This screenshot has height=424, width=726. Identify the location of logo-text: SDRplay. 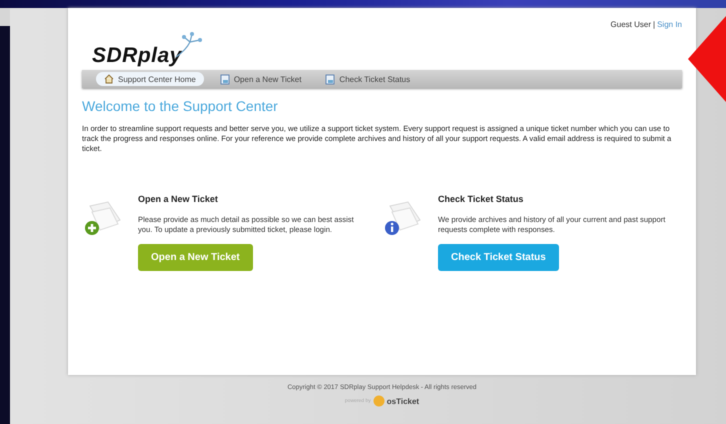
(137, 56).